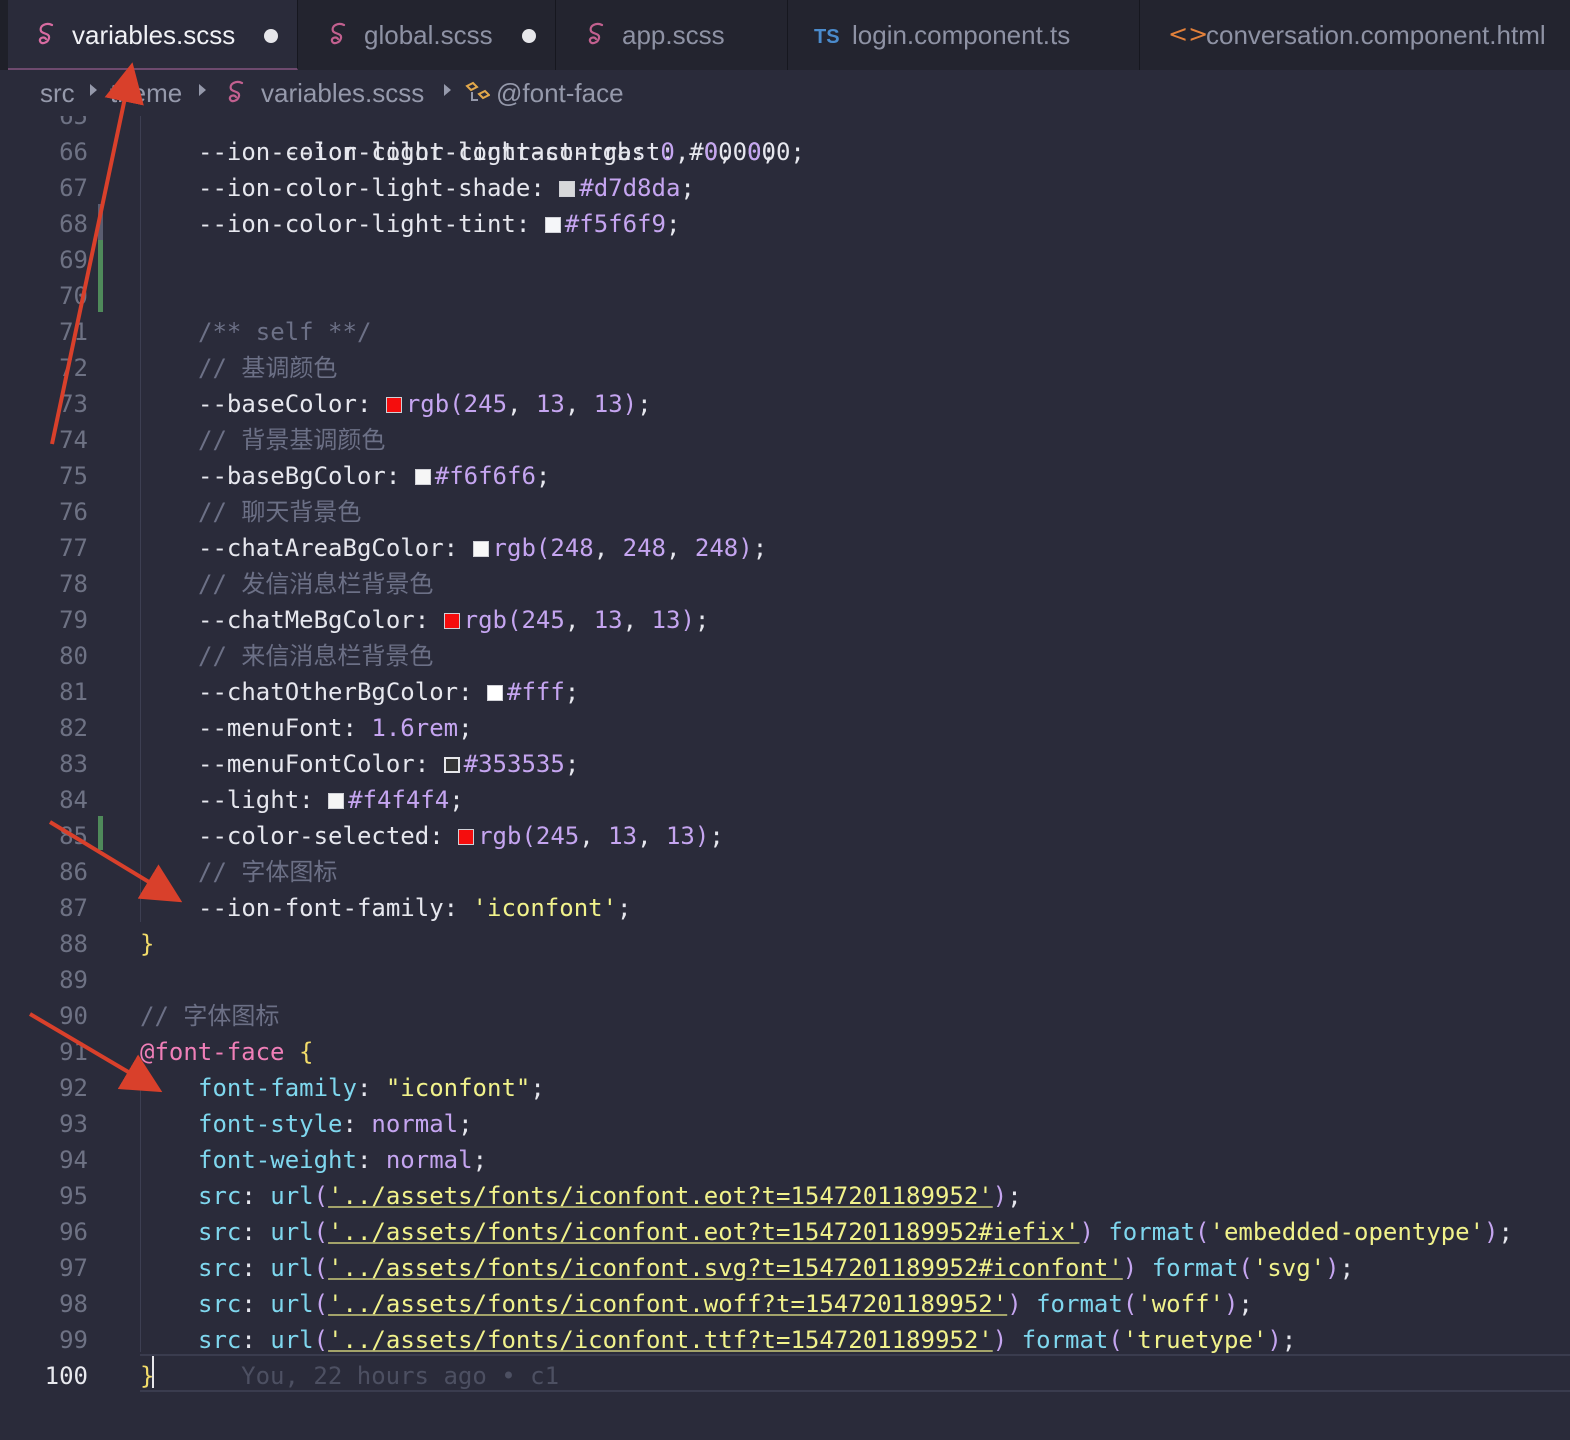  I want to click on code-line: 68 --ion-color-light-tint: #f5f6f9;, so click(785, 224).